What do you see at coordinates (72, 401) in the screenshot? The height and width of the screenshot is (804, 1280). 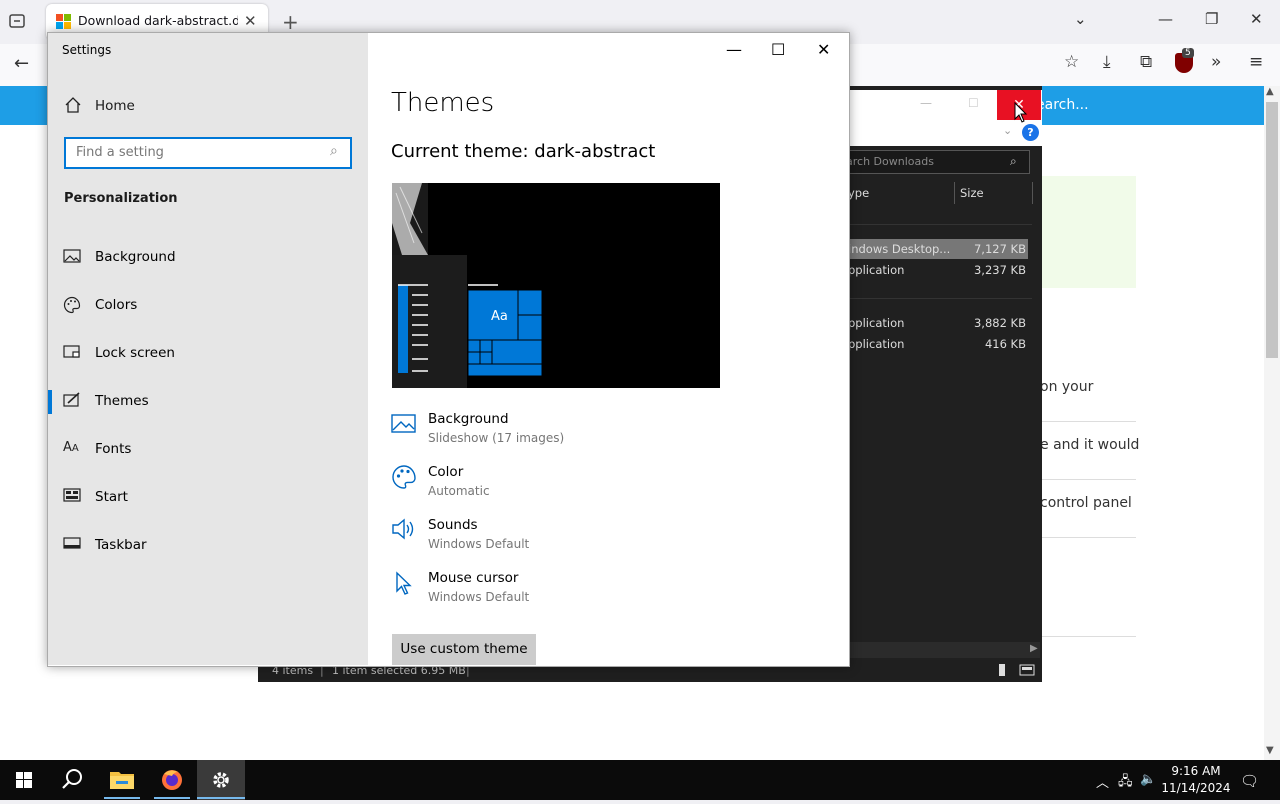 I see `themes-icon` at bounding box center [72, 401].